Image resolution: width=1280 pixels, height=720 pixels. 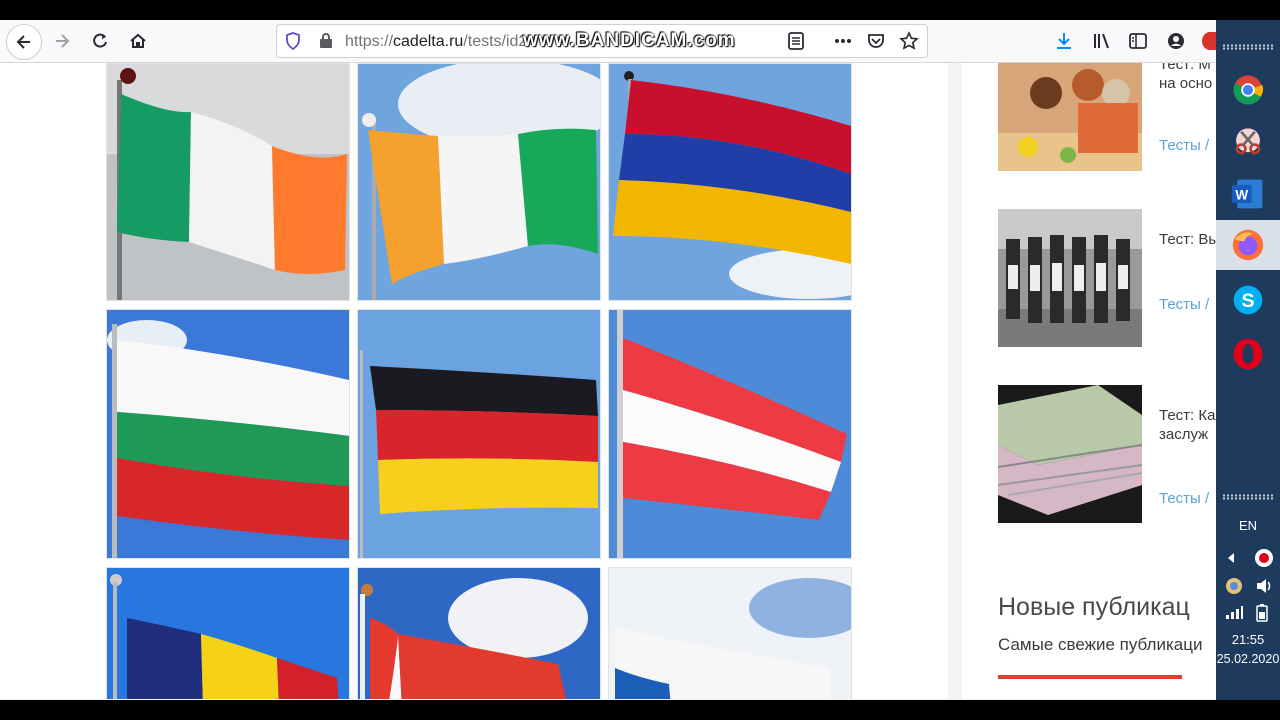 I want to click on new-publications-subtitle: Самые свежие публикаци, so click(x=1100, y=644).